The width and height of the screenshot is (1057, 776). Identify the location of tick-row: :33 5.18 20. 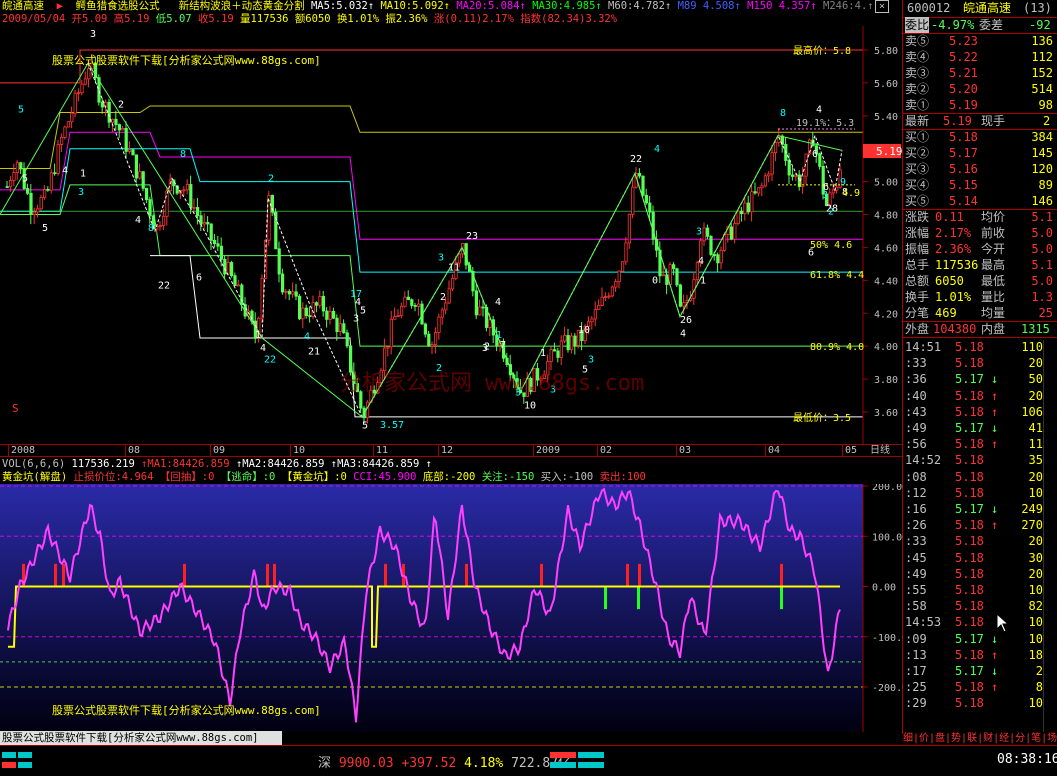
(974, 363).